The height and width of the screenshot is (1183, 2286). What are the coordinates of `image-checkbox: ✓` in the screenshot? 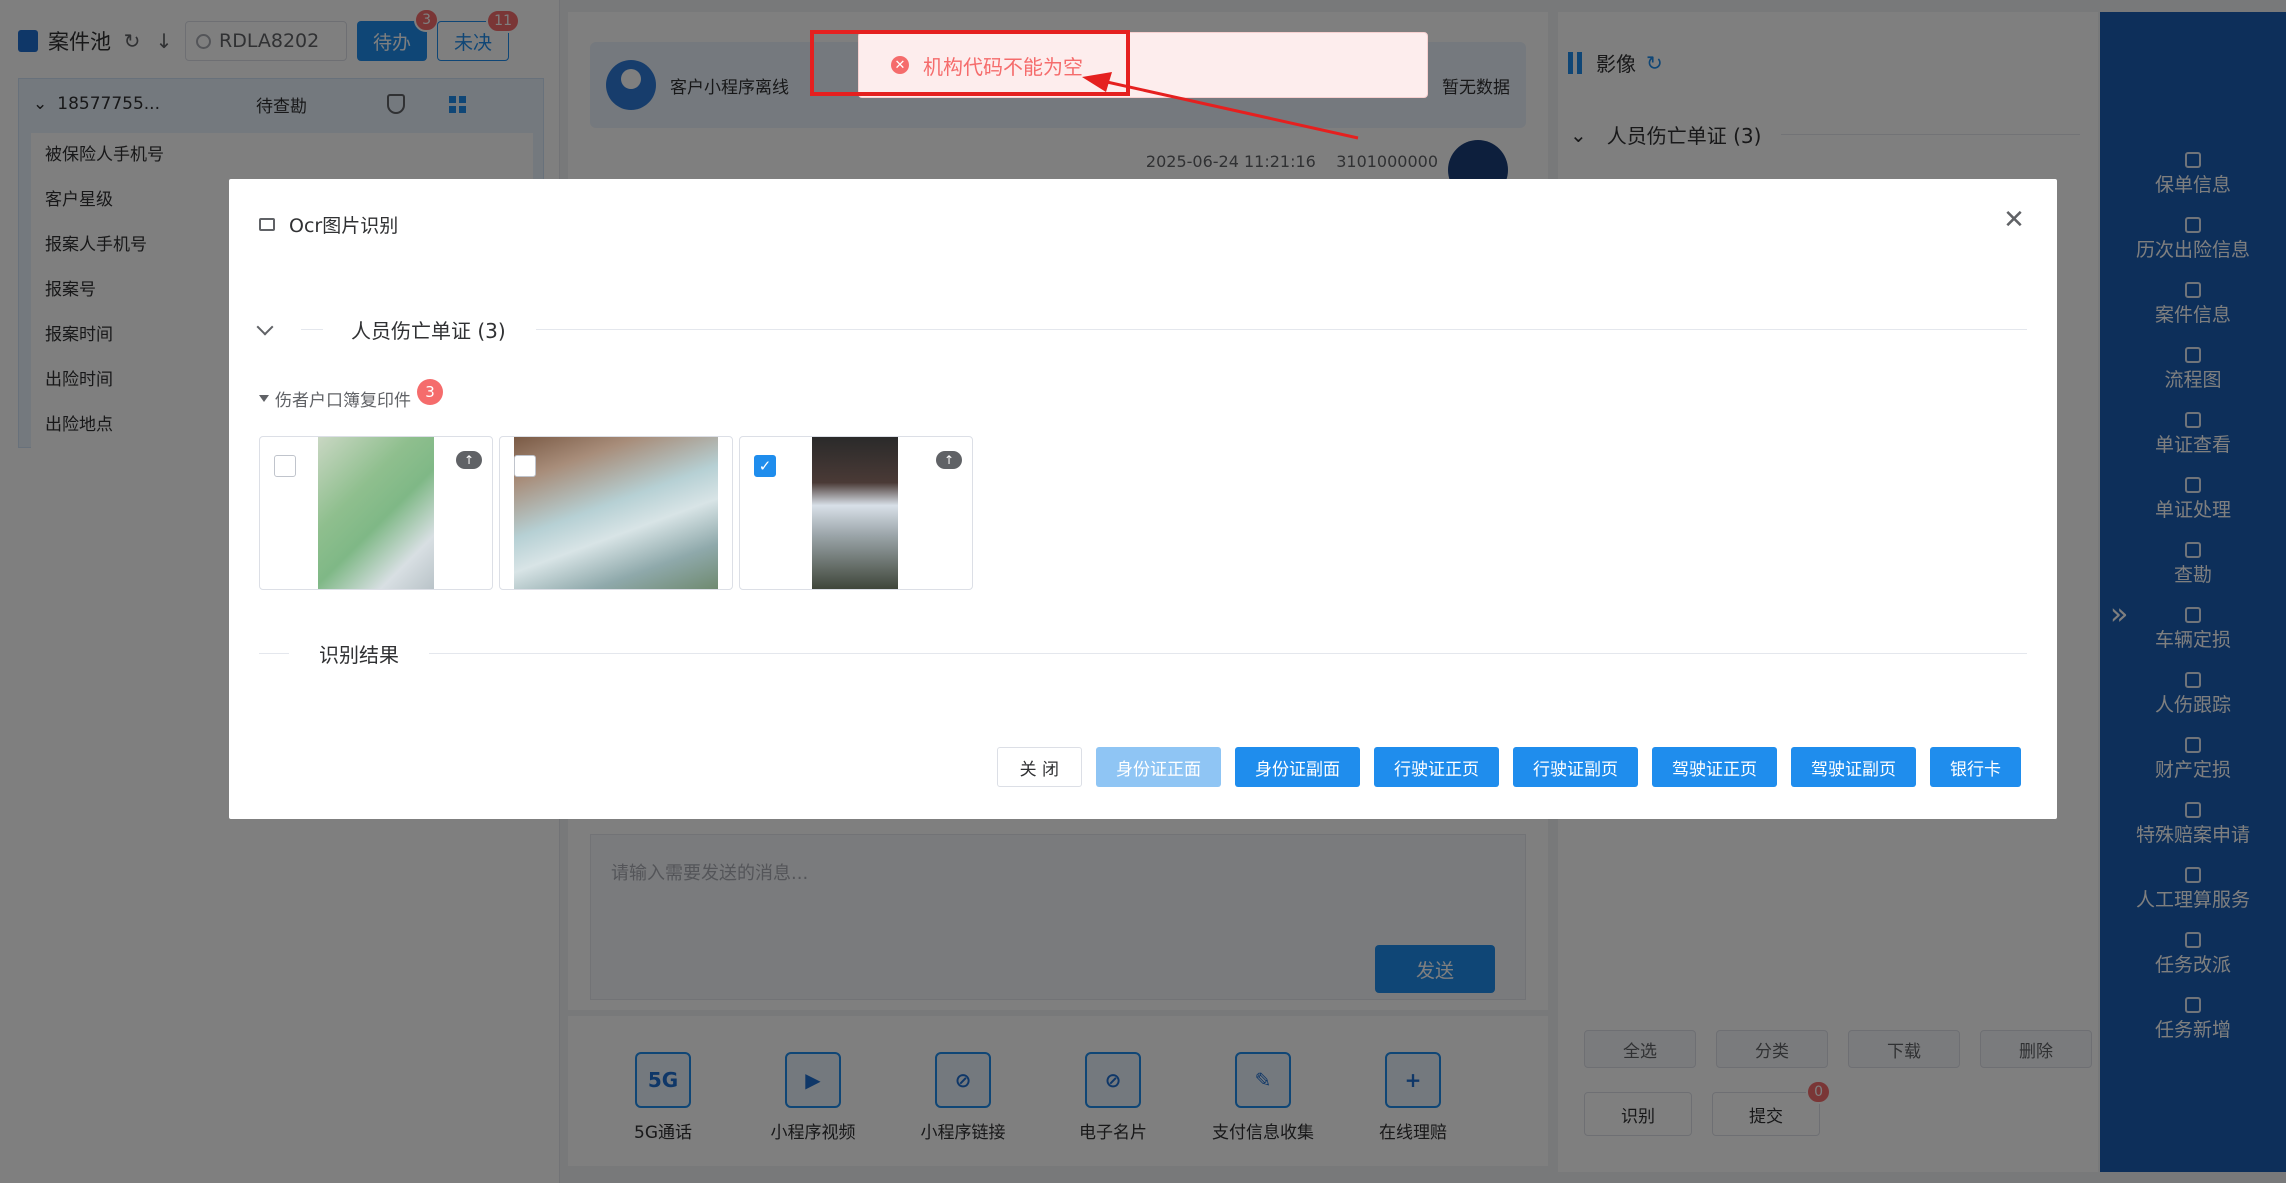 It's located at (765, 466).